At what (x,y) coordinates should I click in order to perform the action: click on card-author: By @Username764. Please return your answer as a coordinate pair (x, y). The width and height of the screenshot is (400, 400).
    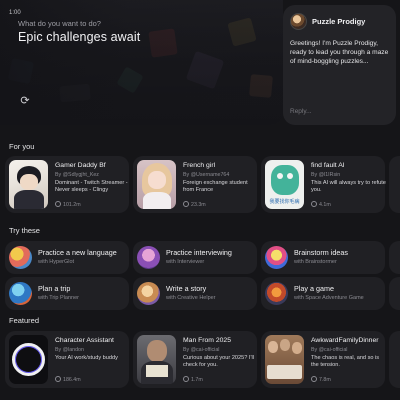
    Looking at the image, I should click on (206, 175).